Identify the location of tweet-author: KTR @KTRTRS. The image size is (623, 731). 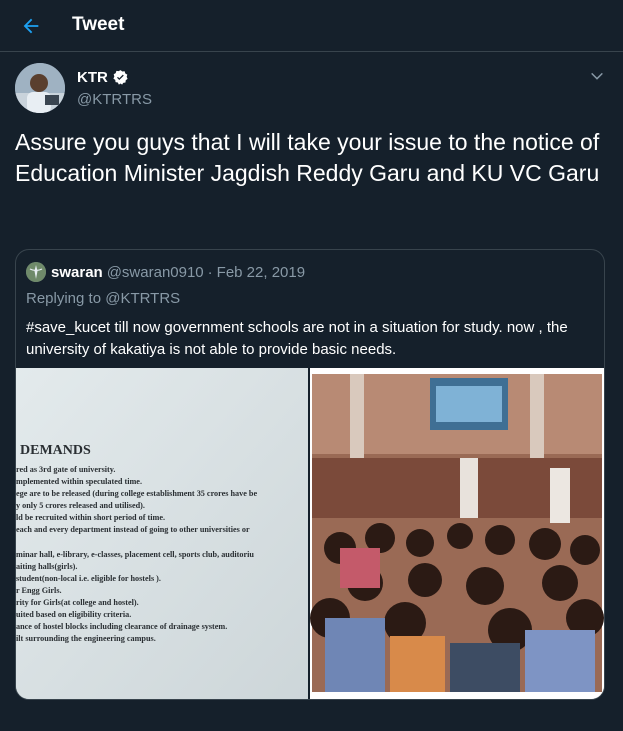
(312, 89).